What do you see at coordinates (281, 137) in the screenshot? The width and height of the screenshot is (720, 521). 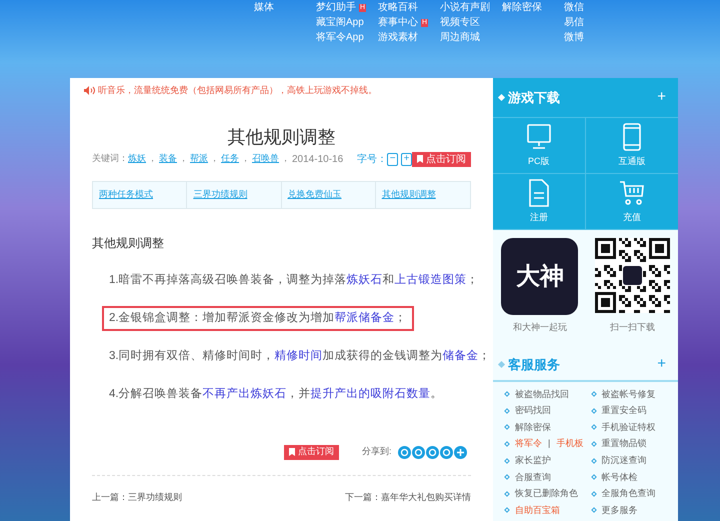 I see `article-title: 其他规则调整` at bounding box center [281, 137].